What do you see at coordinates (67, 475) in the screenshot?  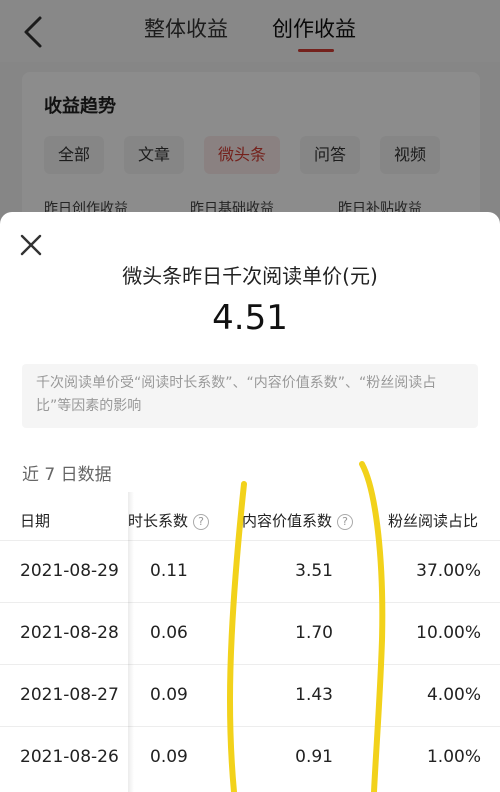 I see `period-label: 近 7 日数据` at bounding box center [67, 475].